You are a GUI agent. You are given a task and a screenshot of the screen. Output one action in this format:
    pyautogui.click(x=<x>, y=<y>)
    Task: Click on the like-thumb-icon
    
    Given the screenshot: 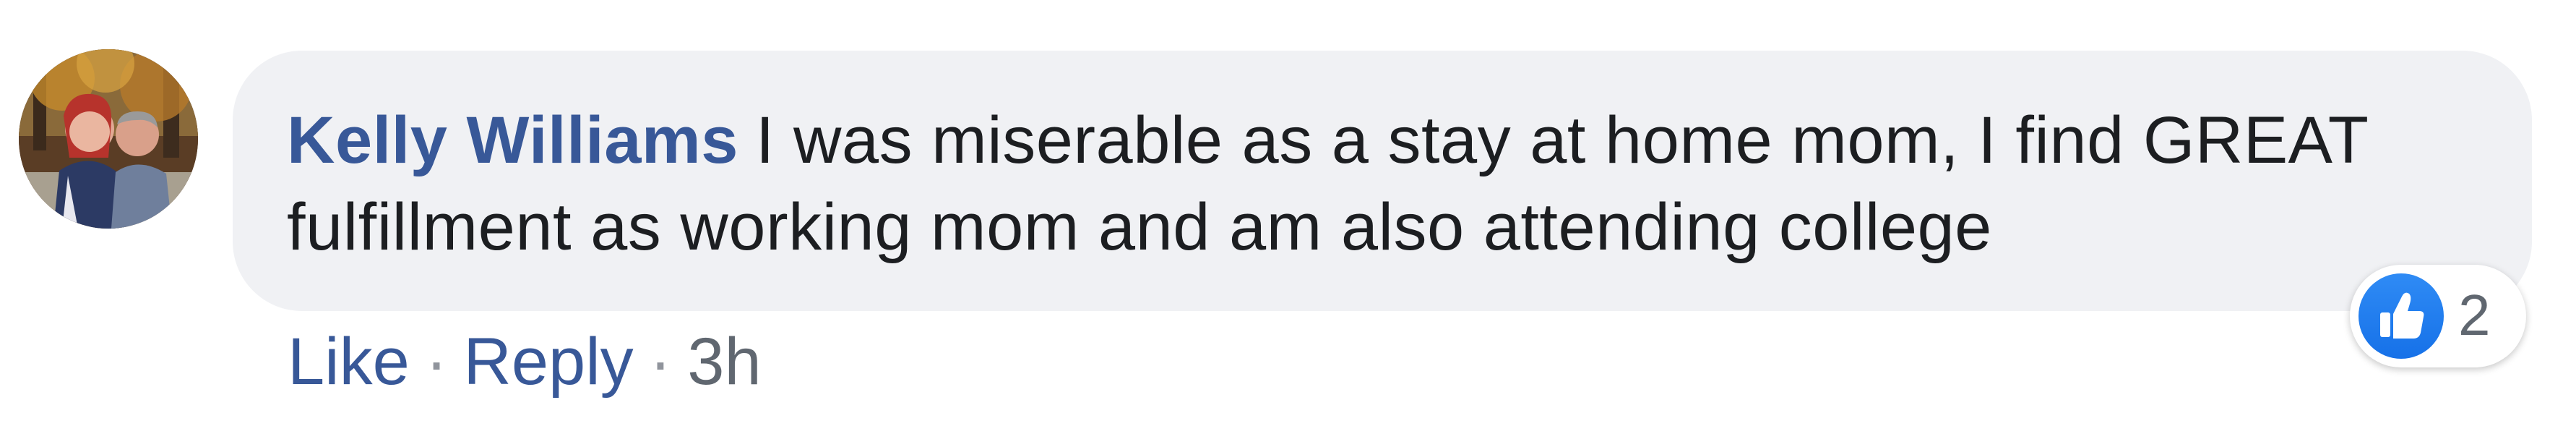 What is the action you would take?
    pyautogui.click(x=2401, y=316)
    